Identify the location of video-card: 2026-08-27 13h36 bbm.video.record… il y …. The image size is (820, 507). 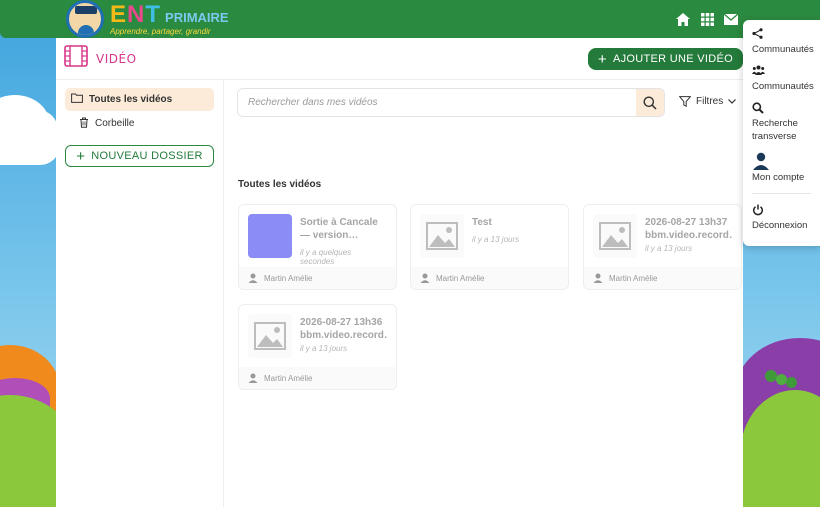
(317, 347).